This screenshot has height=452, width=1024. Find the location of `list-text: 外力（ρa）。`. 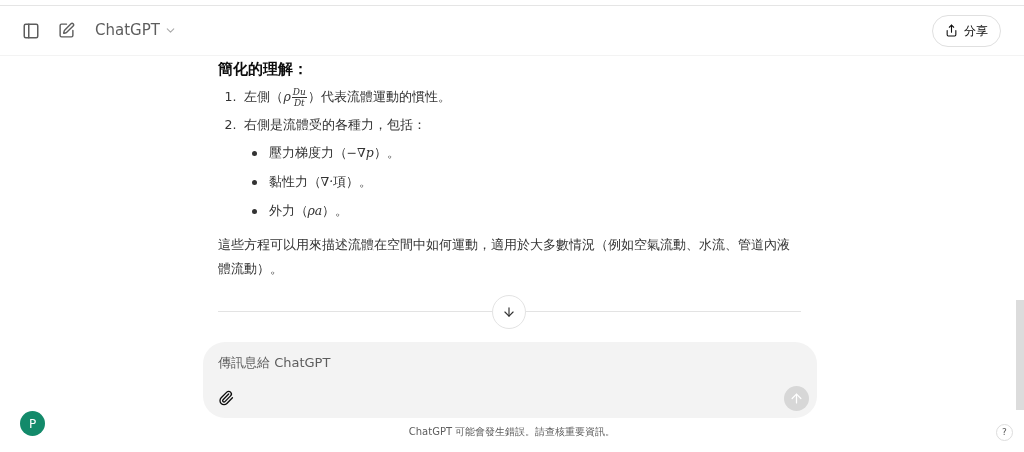

list-text: 外力（ρa）。 is located at coordinates (308, 211).